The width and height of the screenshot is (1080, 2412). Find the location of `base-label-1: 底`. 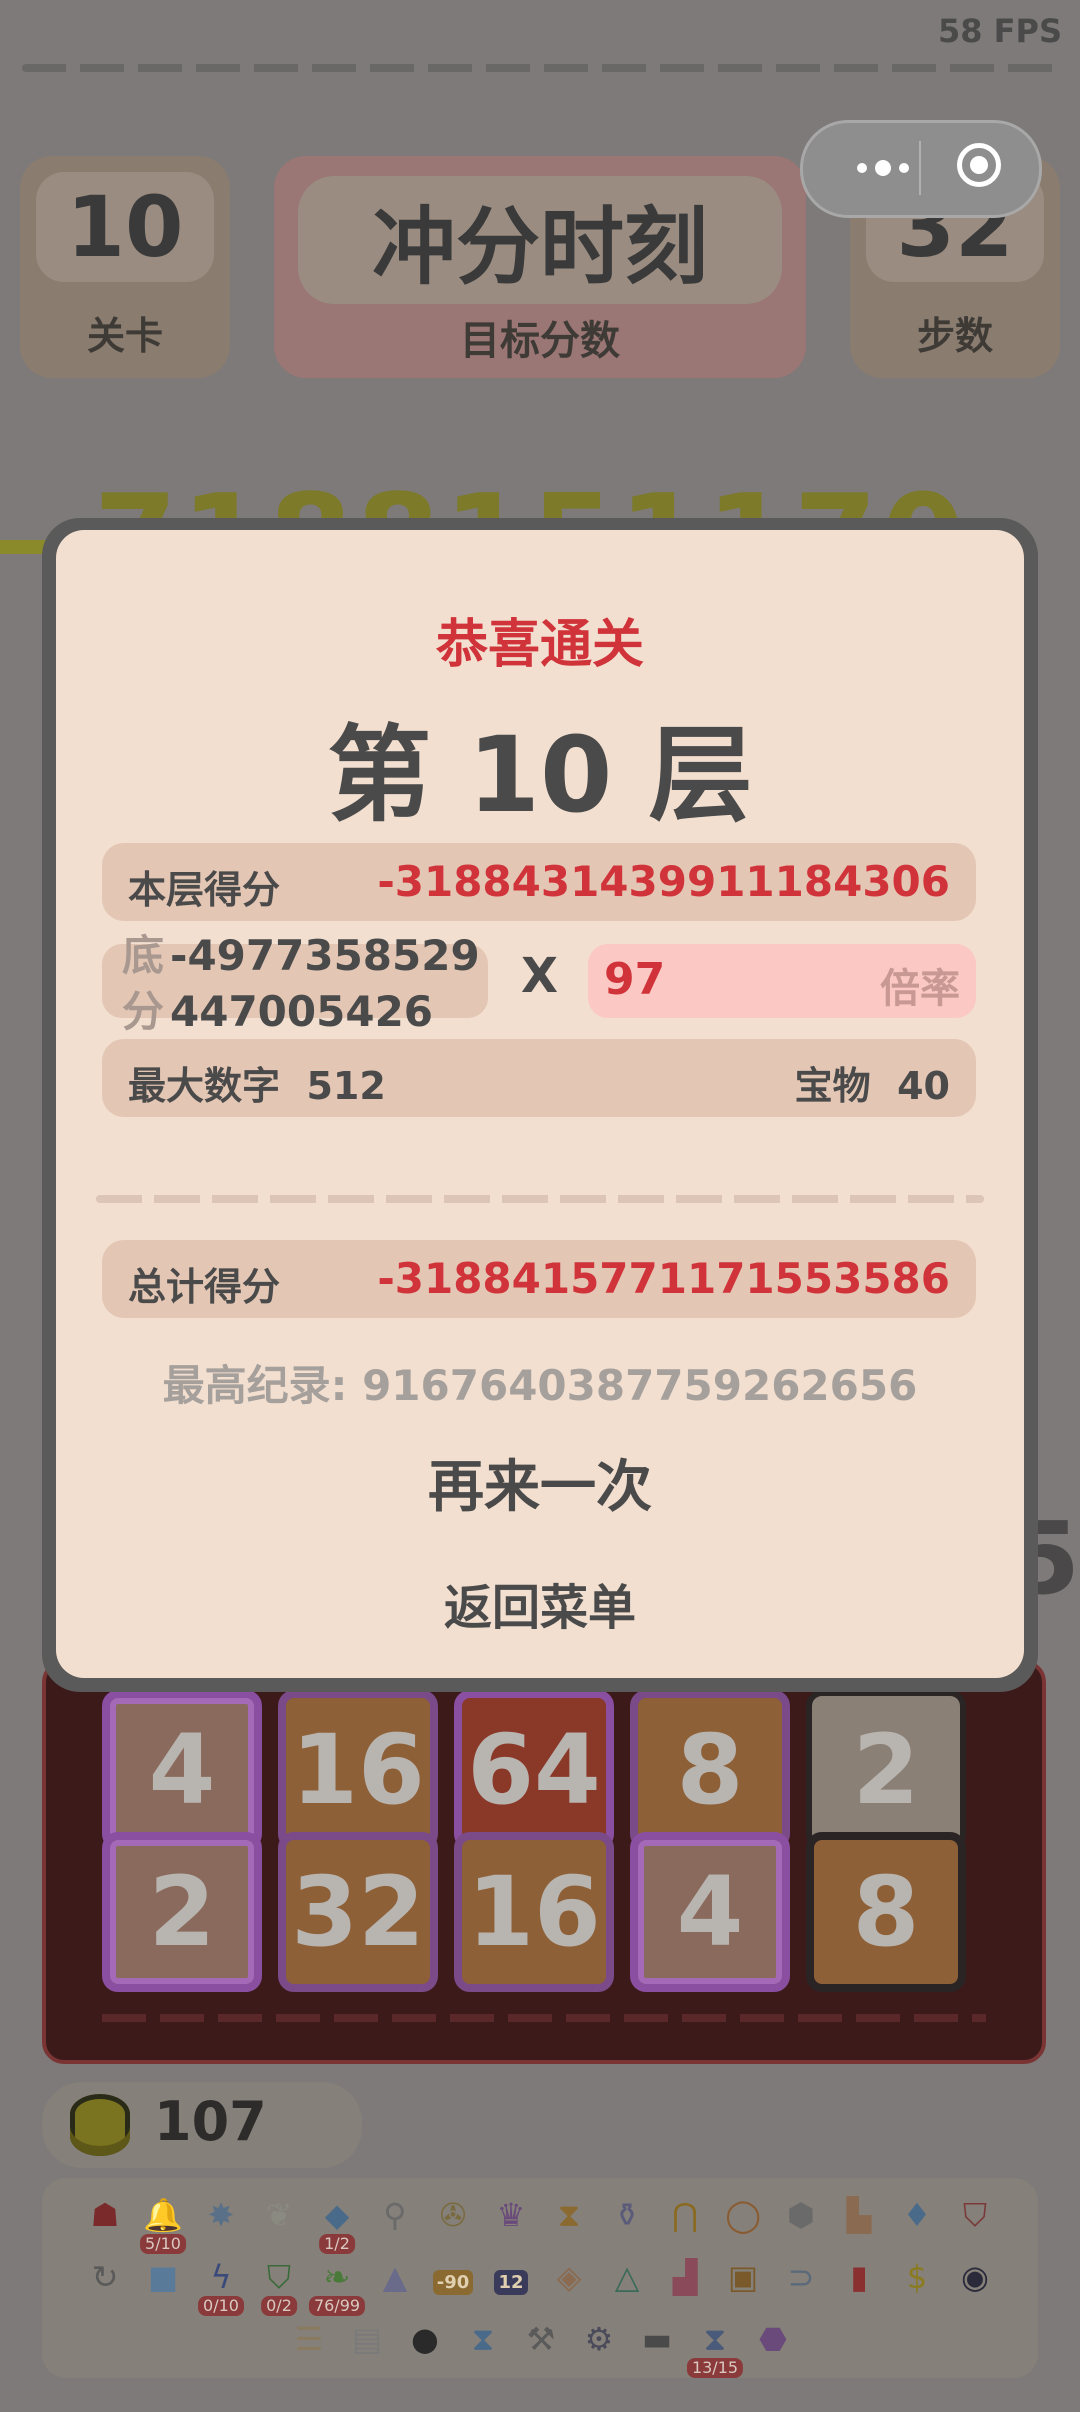

base-label-1: 底 is located at coordinates (143, 955).